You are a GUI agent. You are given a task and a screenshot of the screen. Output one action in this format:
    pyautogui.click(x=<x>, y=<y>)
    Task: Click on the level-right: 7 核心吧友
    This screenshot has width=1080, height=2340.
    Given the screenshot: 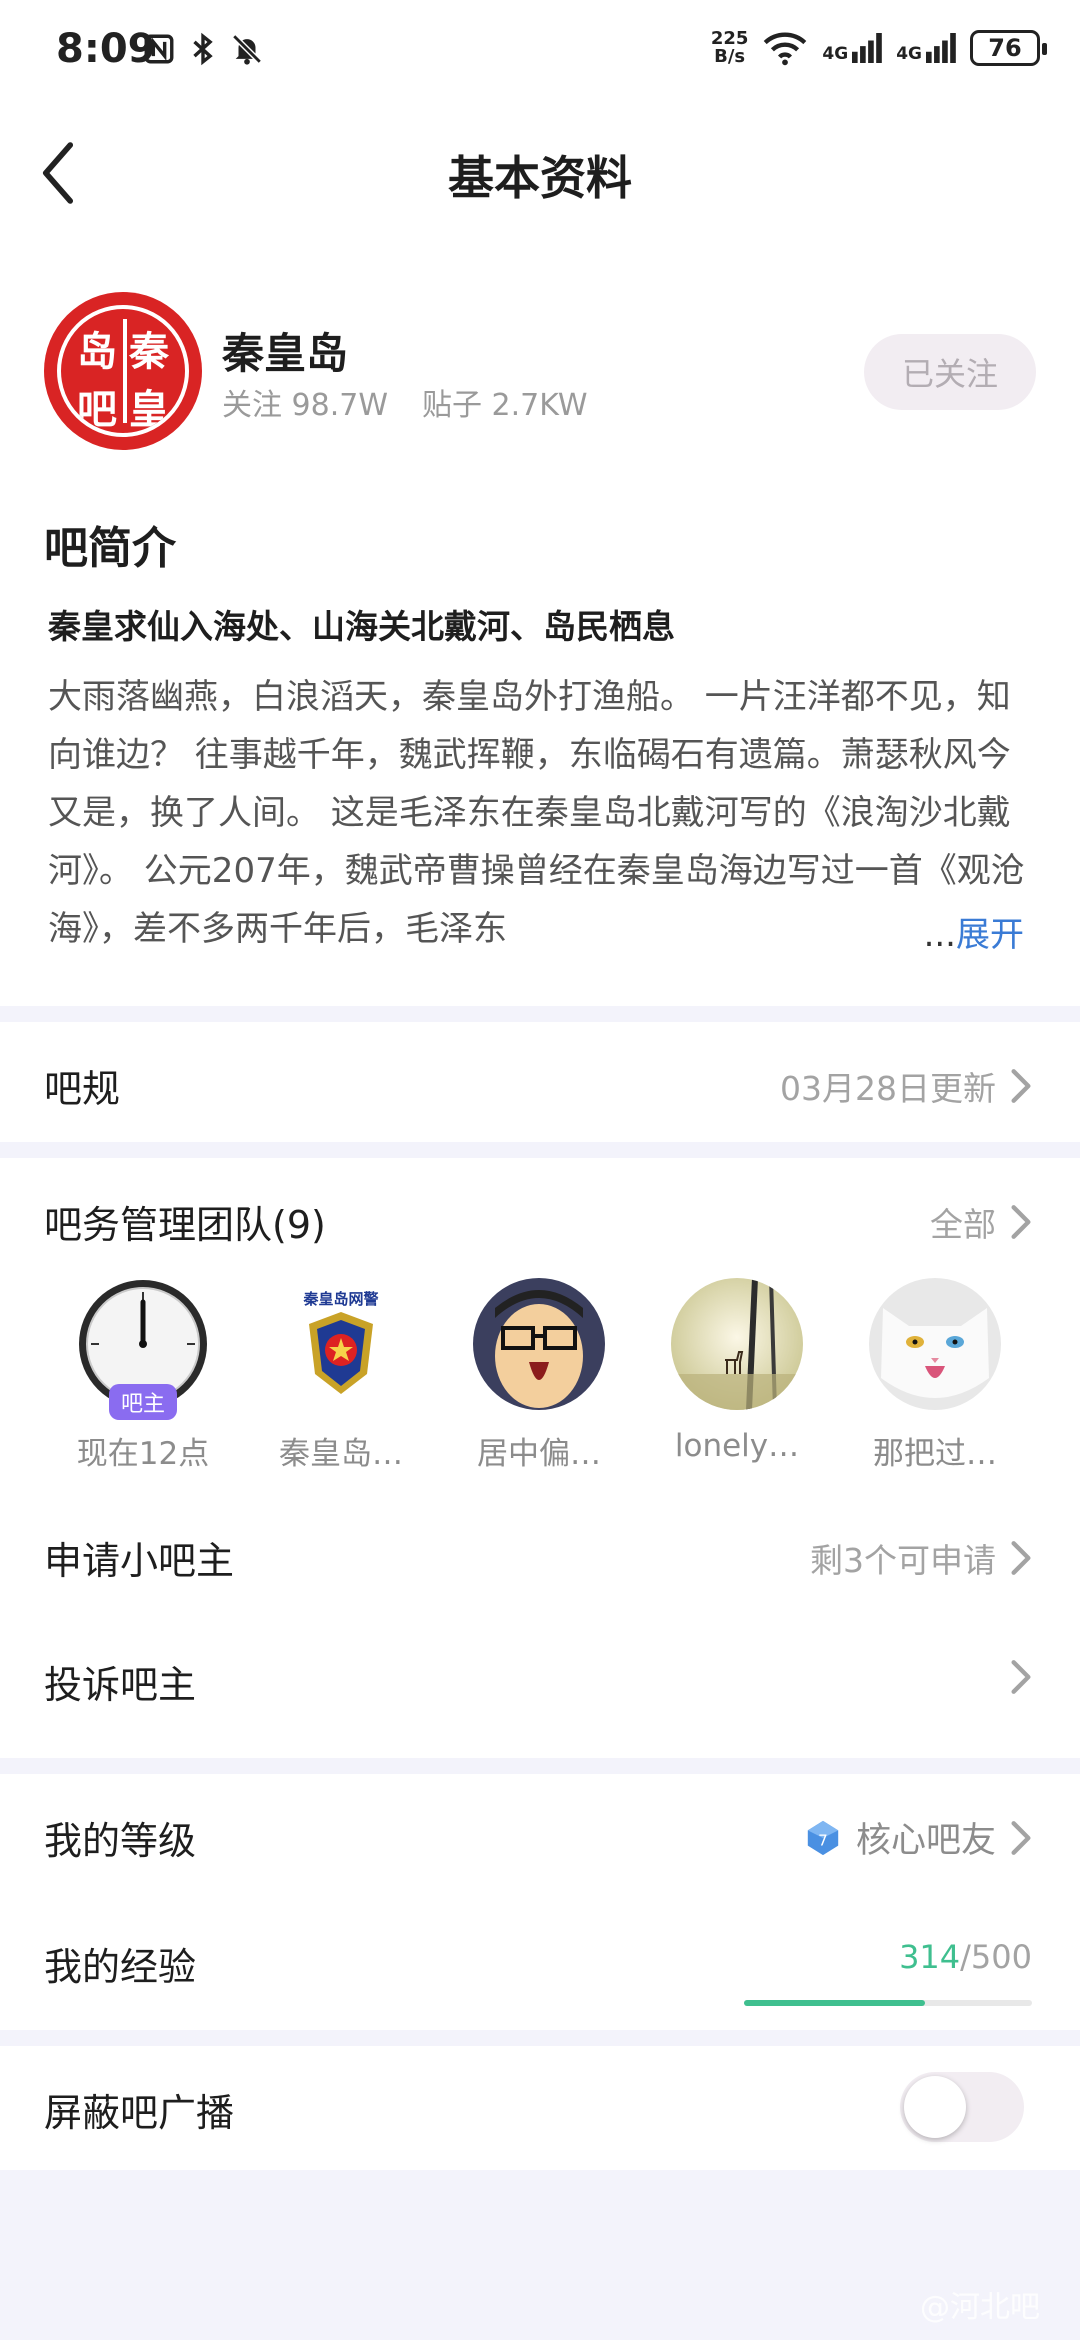 What is the action you would take?
    pyautogui.click(x=918, y=1837)
    